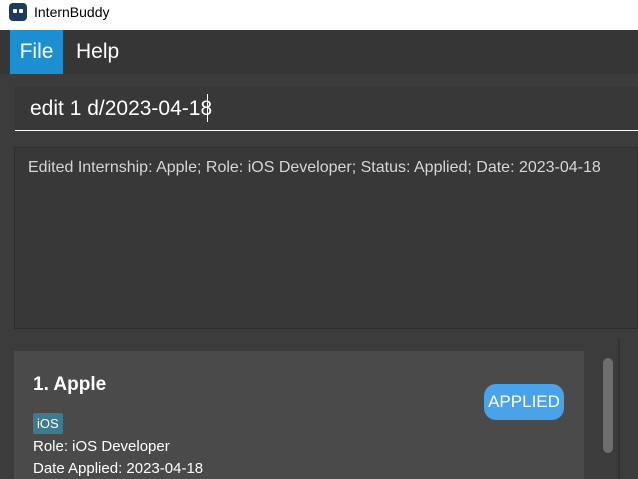 The height and width of the screenshot is (479, 638). I want to click on command-box, so click(319, 107).